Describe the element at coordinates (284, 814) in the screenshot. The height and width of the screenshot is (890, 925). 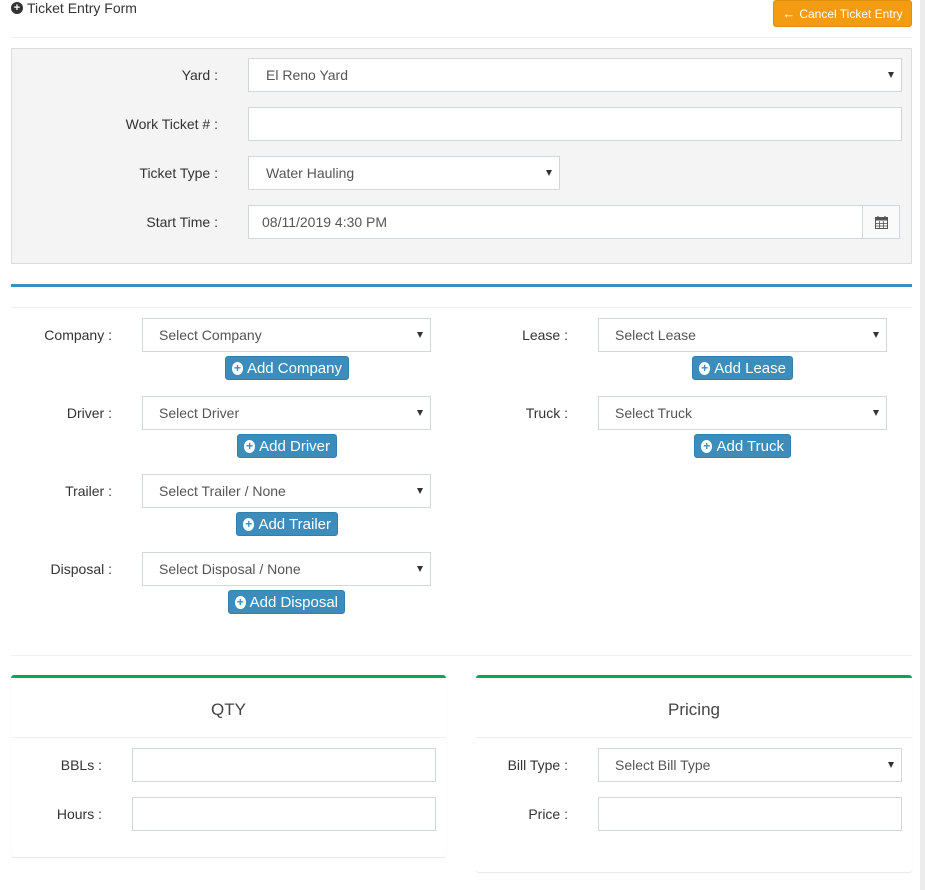
I see `hours-input` at that location.